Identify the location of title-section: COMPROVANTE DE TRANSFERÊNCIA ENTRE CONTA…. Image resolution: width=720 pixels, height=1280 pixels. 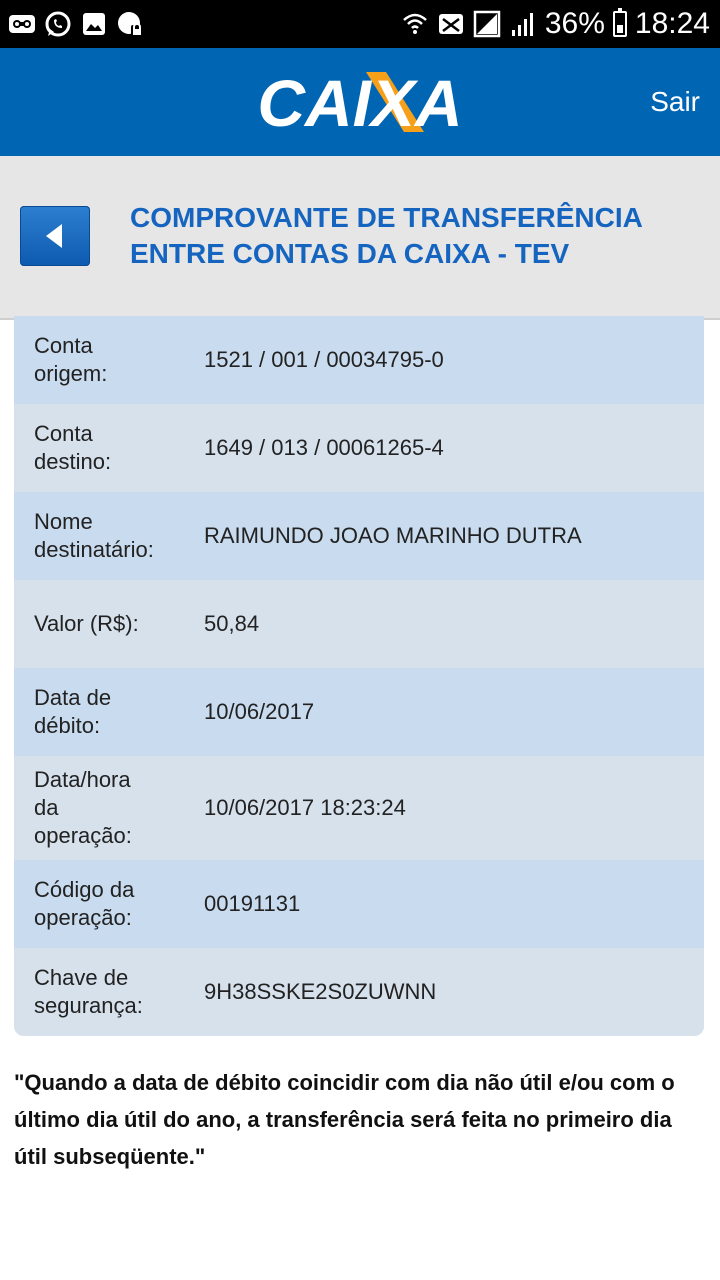
(360, 238).